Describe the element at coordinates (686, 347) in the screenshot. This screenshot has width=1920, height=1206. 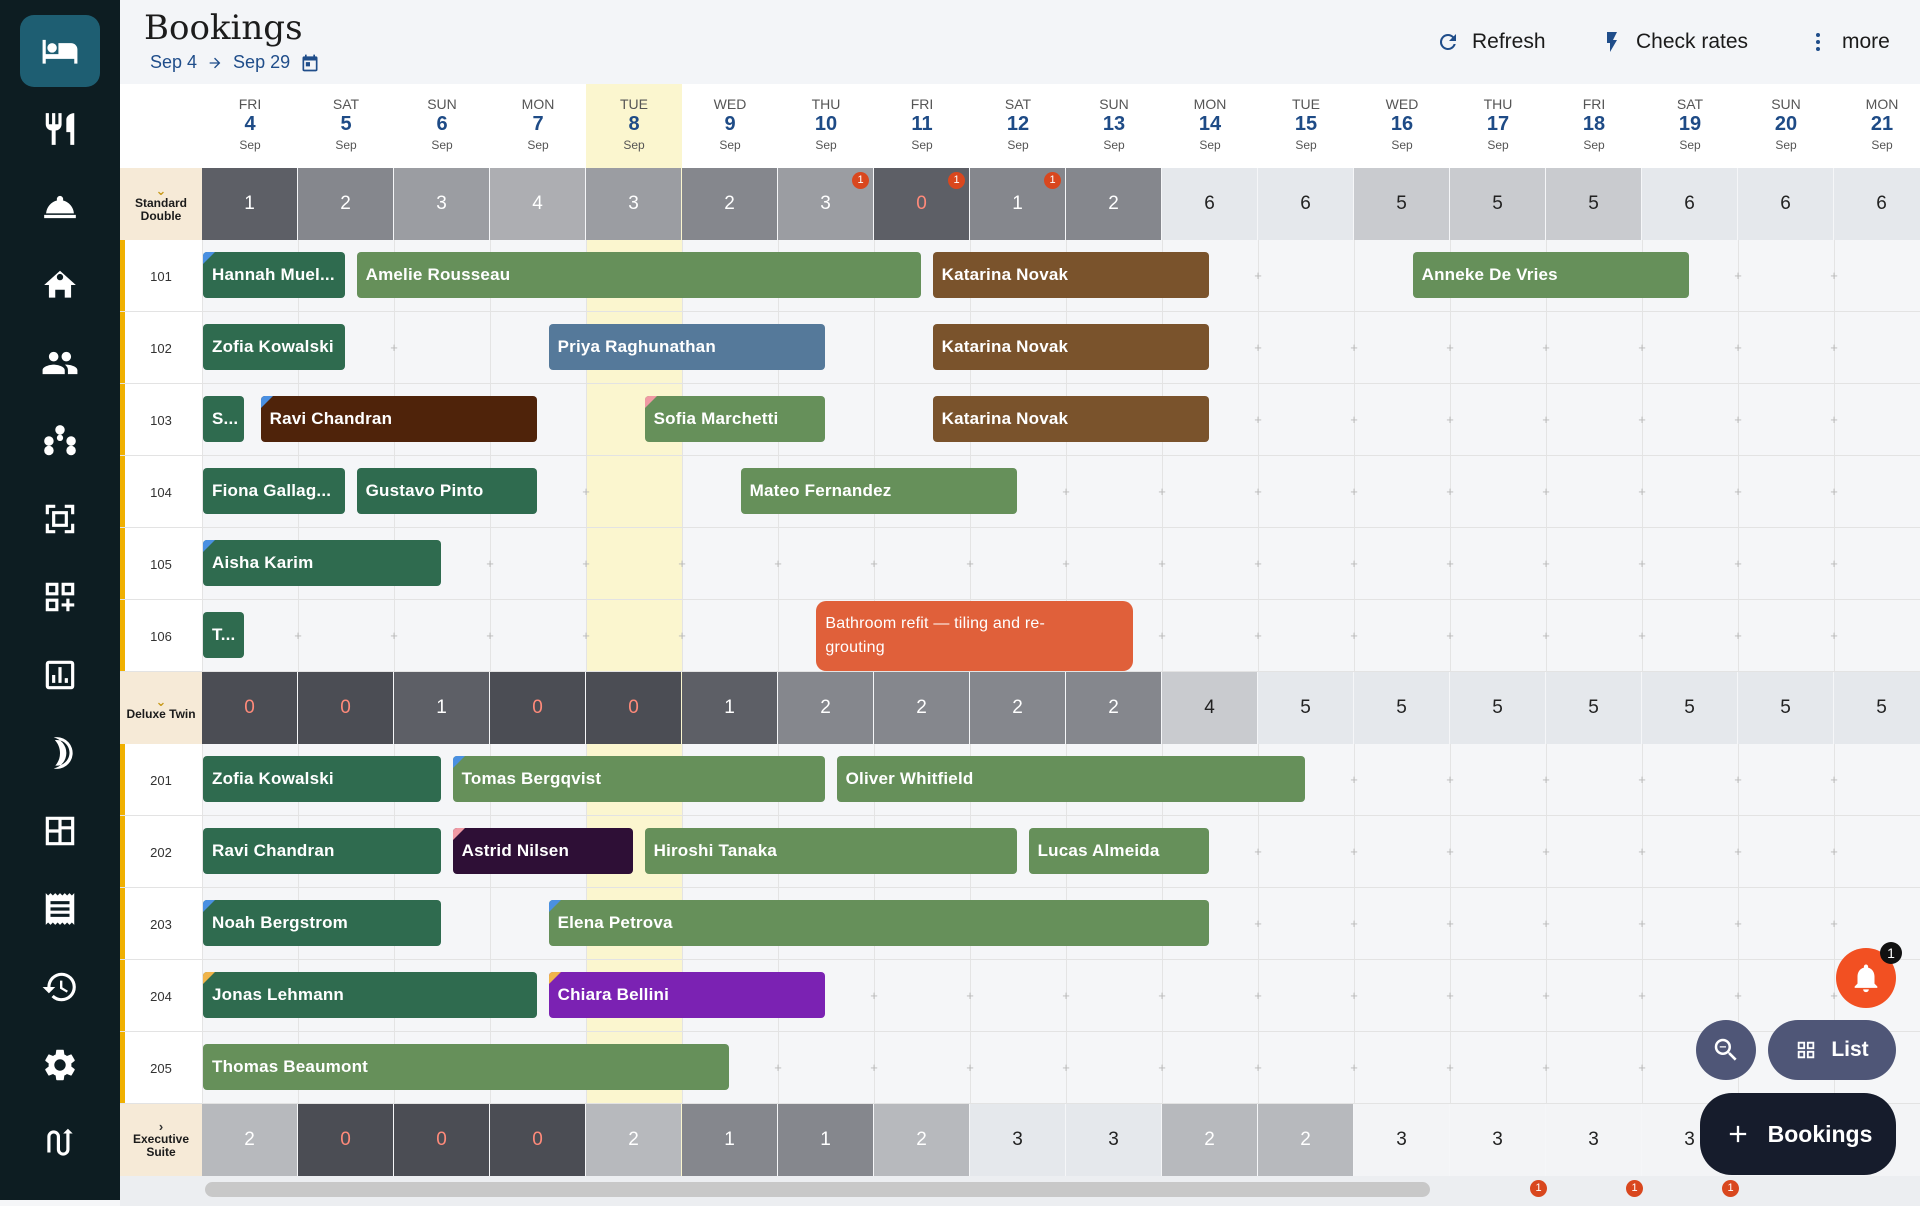
I see `booking-bar: Priya Raghunathan` at that location.